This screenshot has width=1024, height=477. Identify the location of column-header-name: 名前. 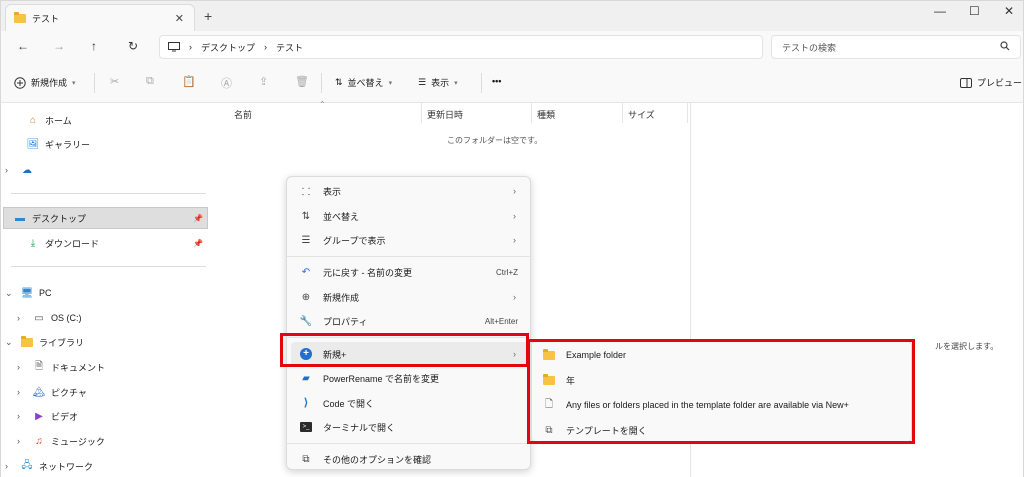
(243, 114).